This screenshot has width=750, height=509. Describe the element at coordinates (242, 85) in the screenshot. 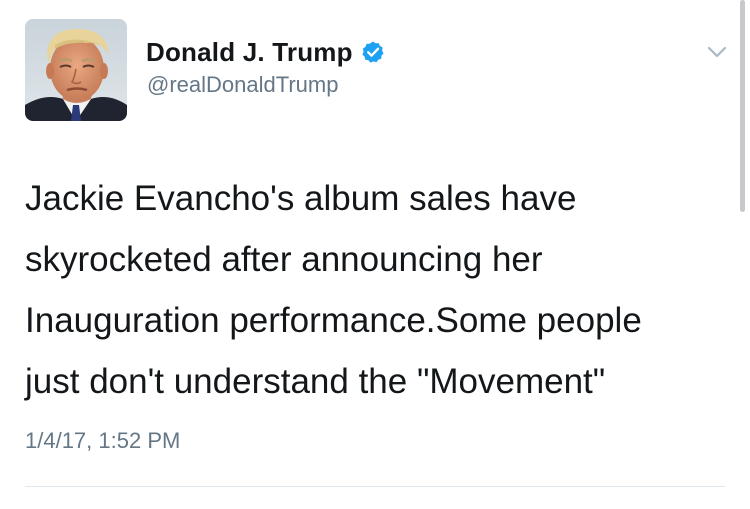

I see `user-handle: @realDonaldTrump` at that location.